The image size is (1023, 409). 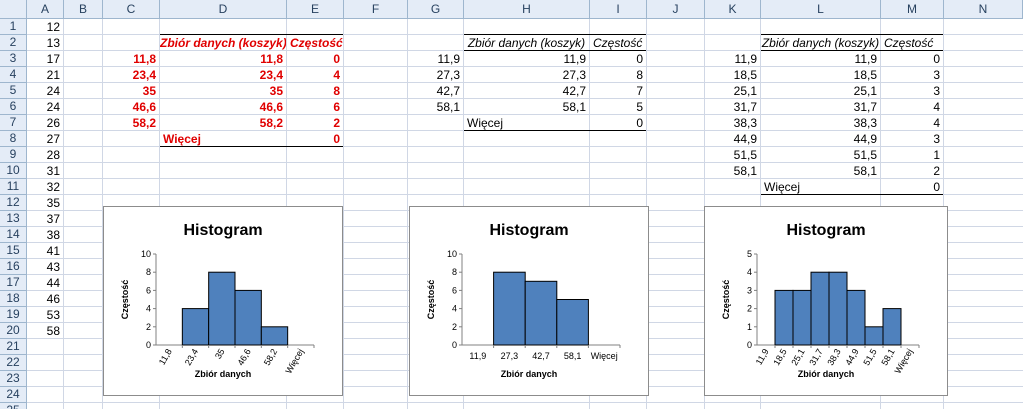 I want to click on cell-e6: 6, so click(x=315, y=107).